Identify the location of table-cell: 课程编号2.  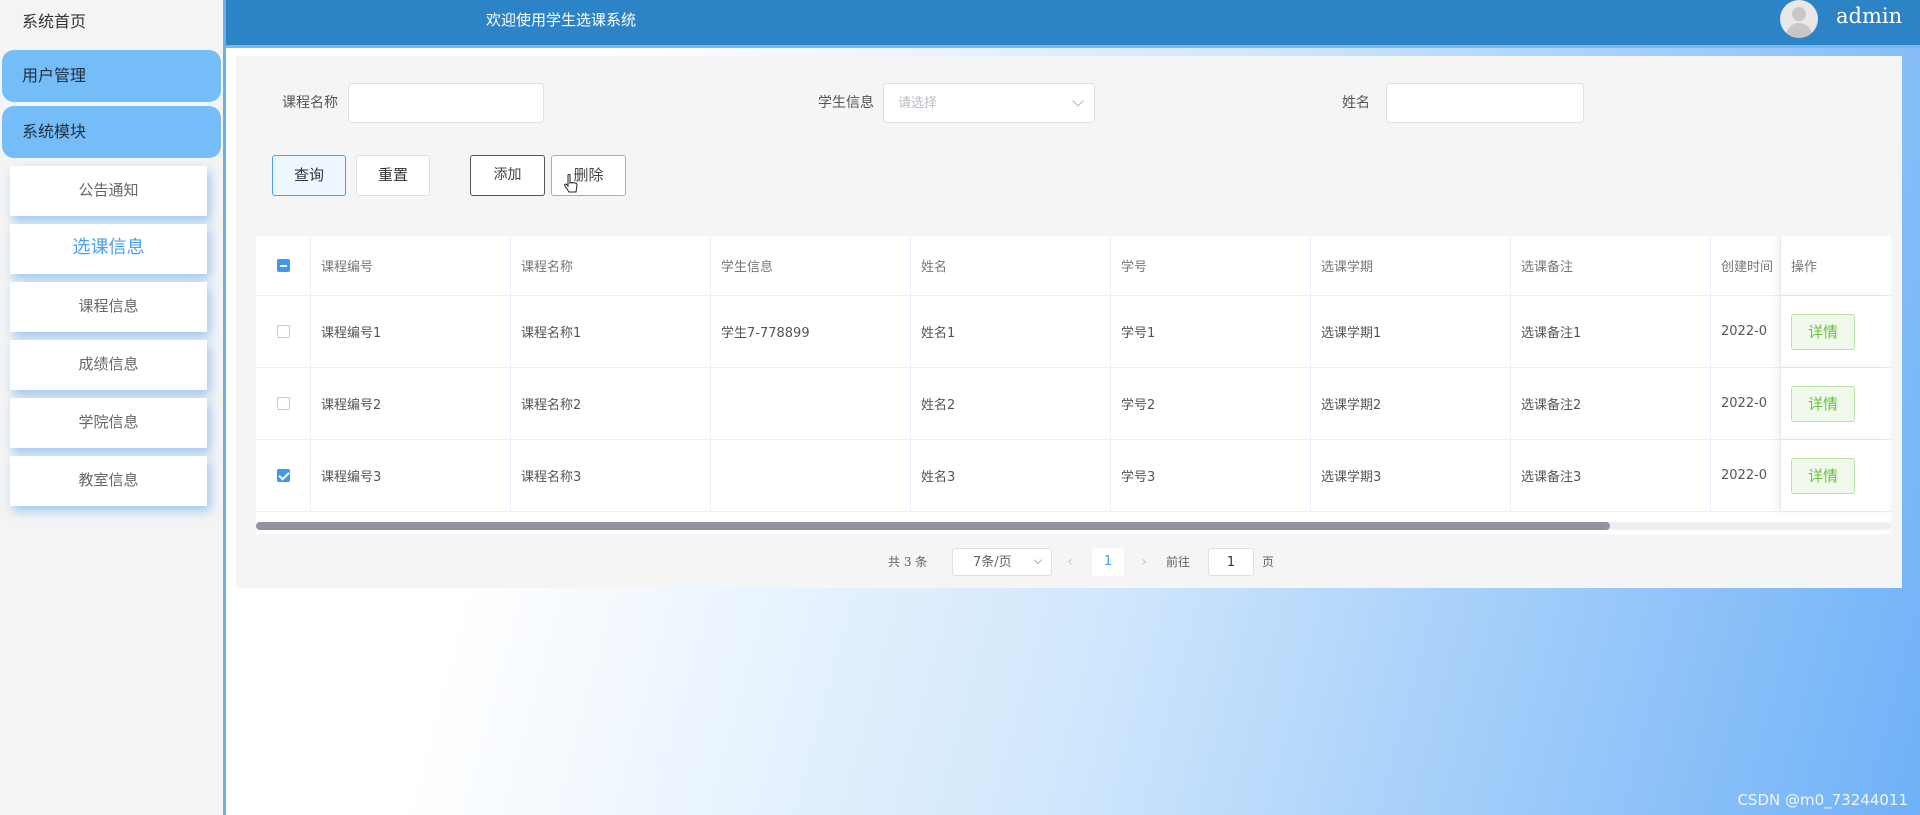
(411, 403).